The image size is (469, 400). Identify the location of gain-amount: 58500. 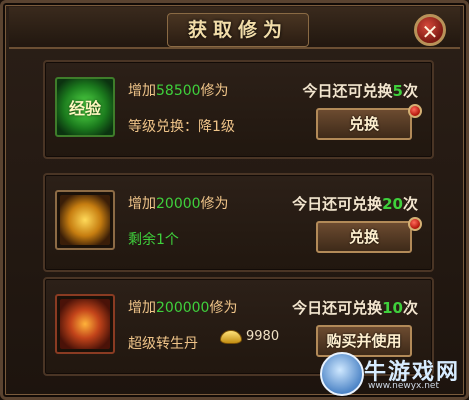
(178, 91).